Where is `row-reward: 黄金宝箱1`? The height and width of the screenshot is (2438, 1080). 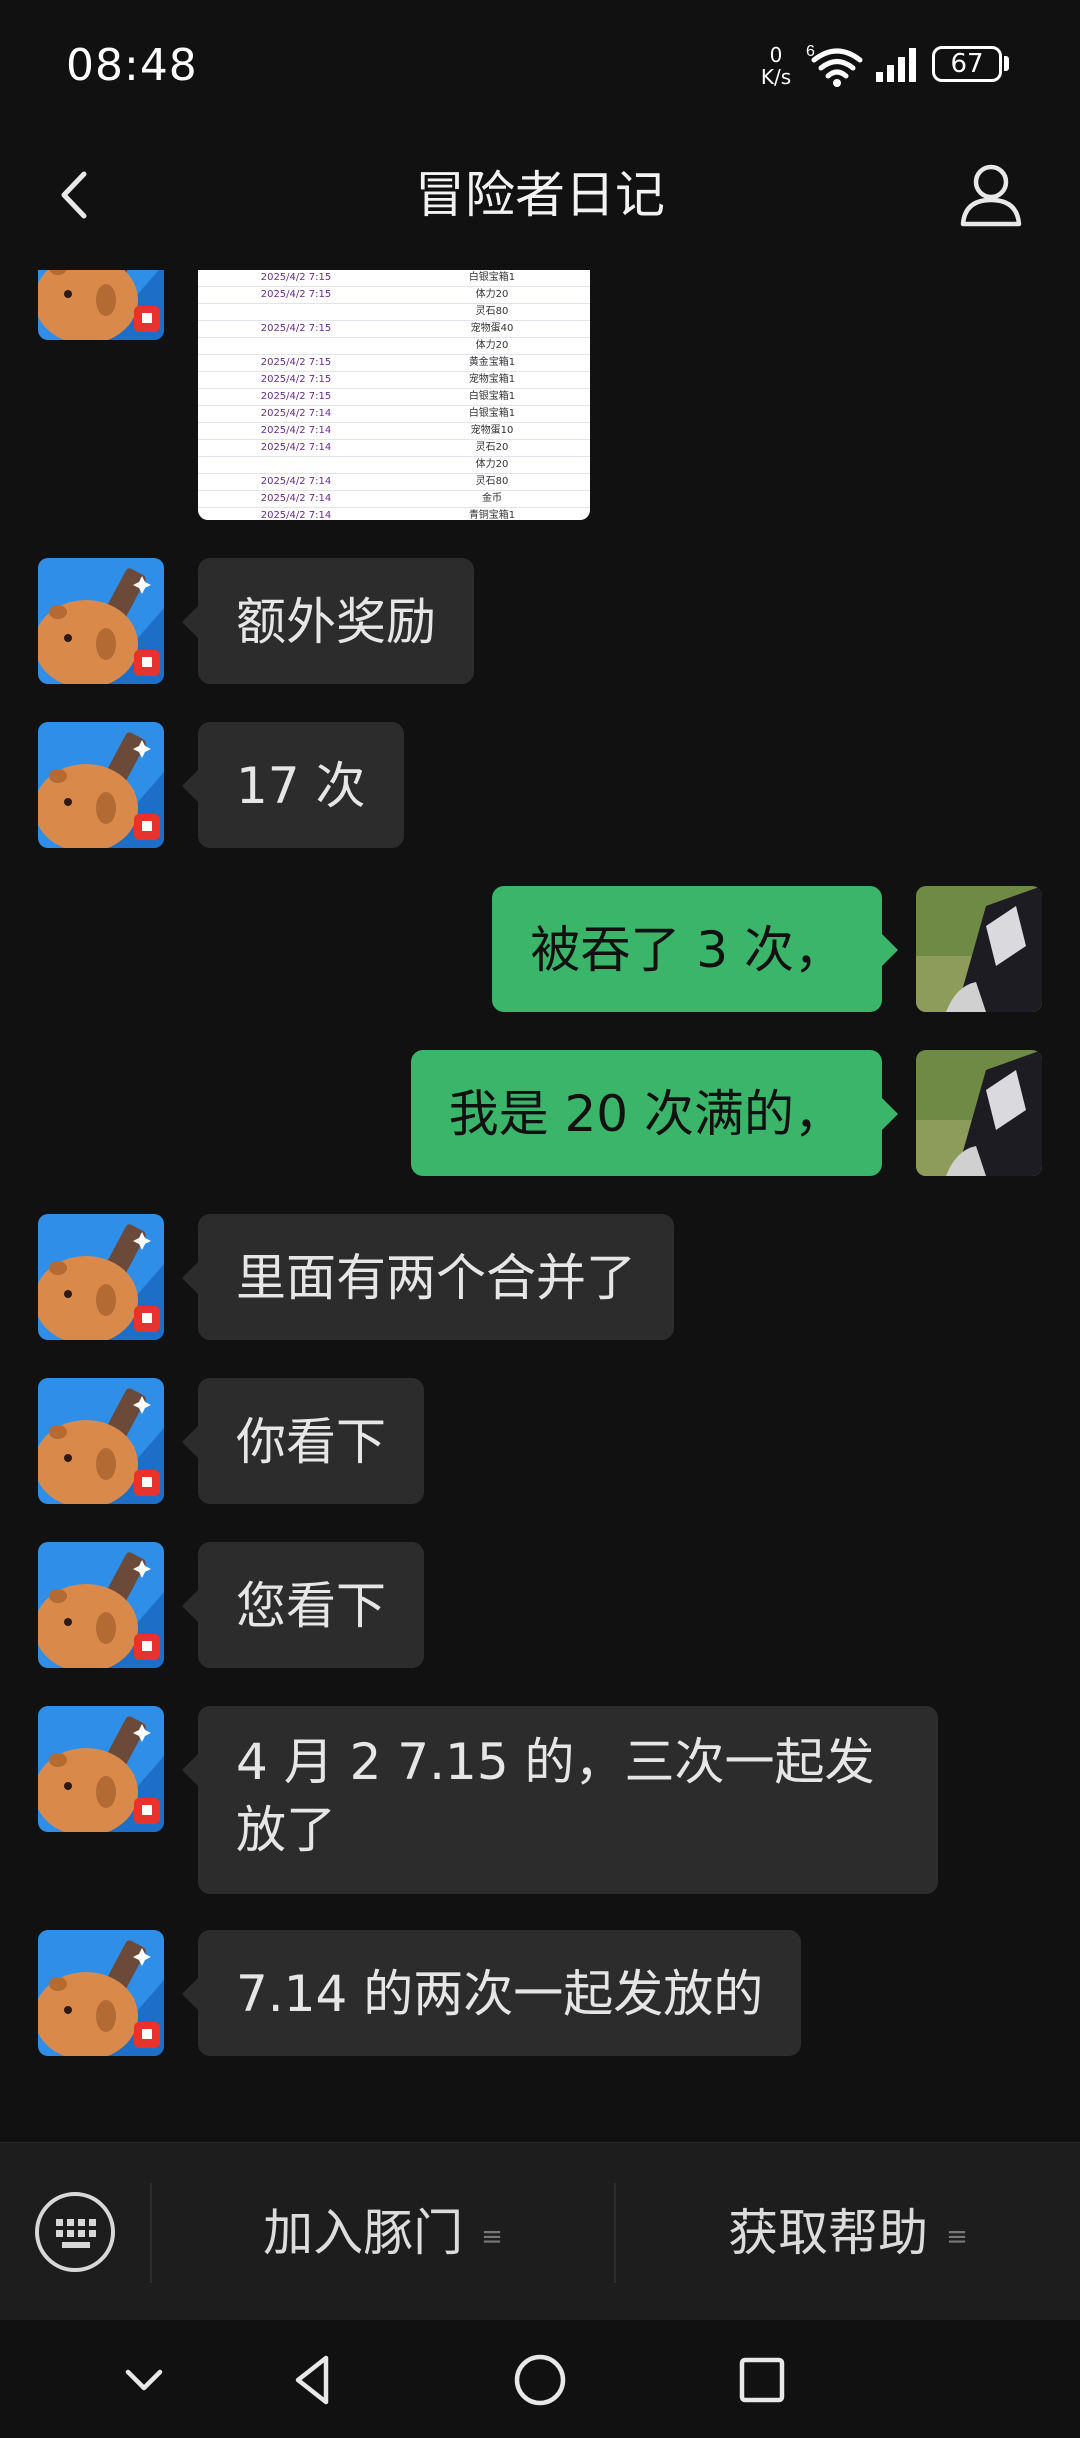
row-reward: 黄金宝箱1 is located at coordinates (492, 362).